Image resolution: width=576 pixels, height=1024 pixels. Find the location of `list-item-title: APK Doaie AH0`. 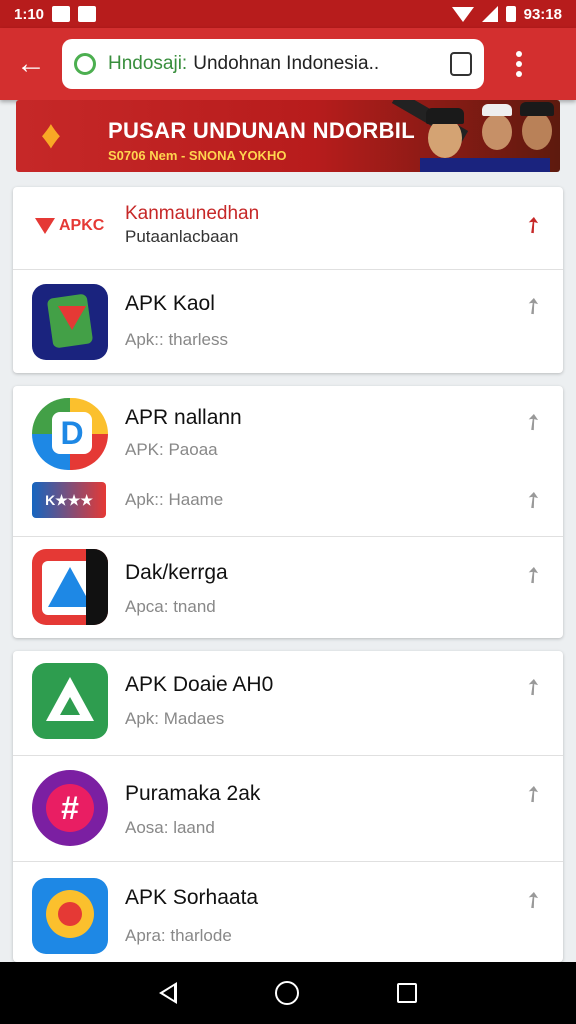

list-item-title: APK Doaie AH0 is located at coordinates (199, 684).